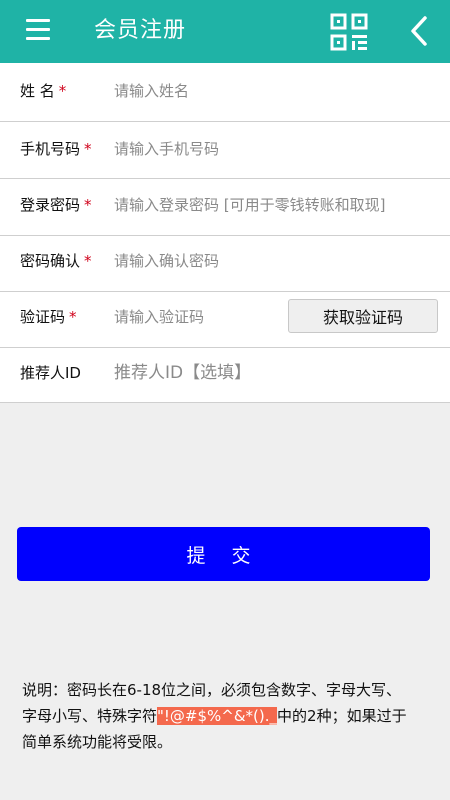 This screenshot has height=800, width=450. What do you see at coordinates (38, 30) in the screenshot?
I see `menu-icon` at bounding box center [38, 30].